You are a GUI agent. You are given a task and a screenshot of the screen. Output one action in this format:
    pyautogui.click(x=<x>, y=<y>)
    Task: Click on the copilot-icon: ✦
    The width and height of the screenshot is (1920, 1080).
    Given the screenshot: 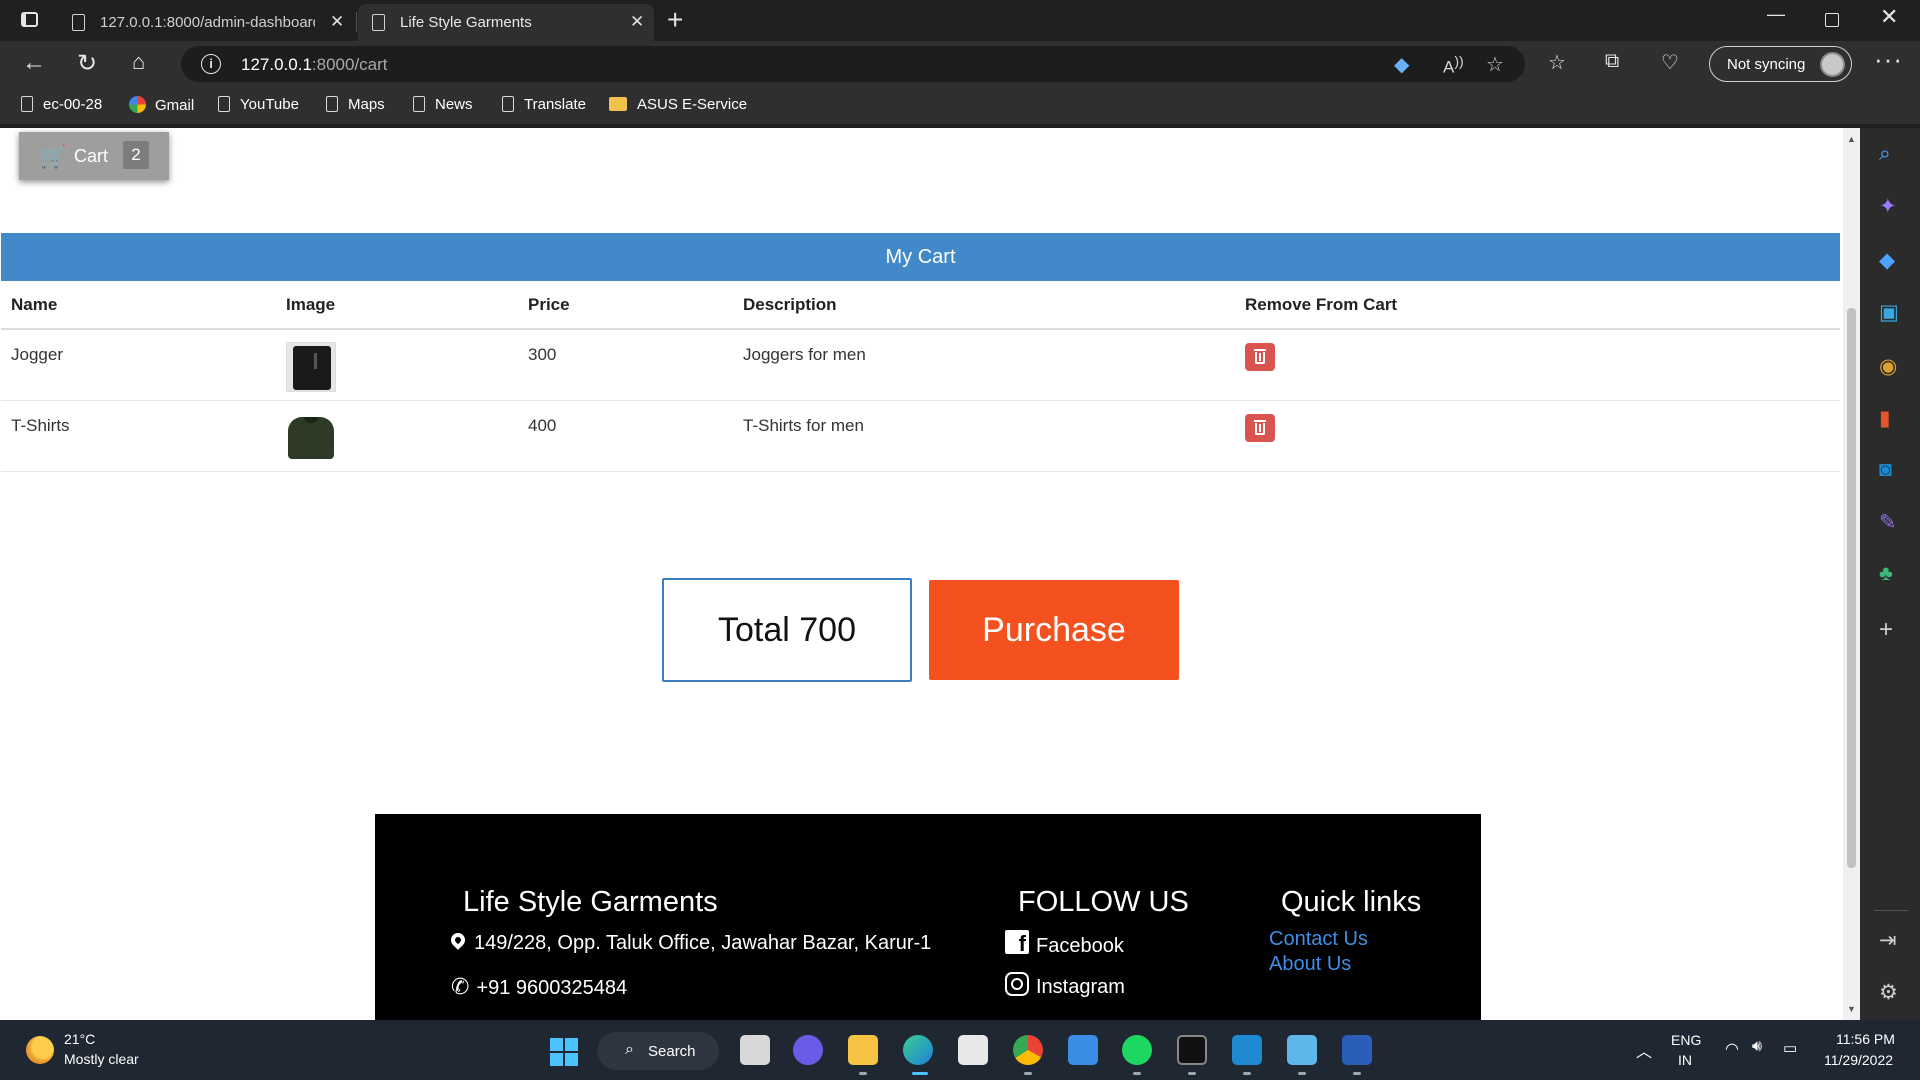 What is the action you would take?
    pyautogui.click(x=1888, y=206)
    